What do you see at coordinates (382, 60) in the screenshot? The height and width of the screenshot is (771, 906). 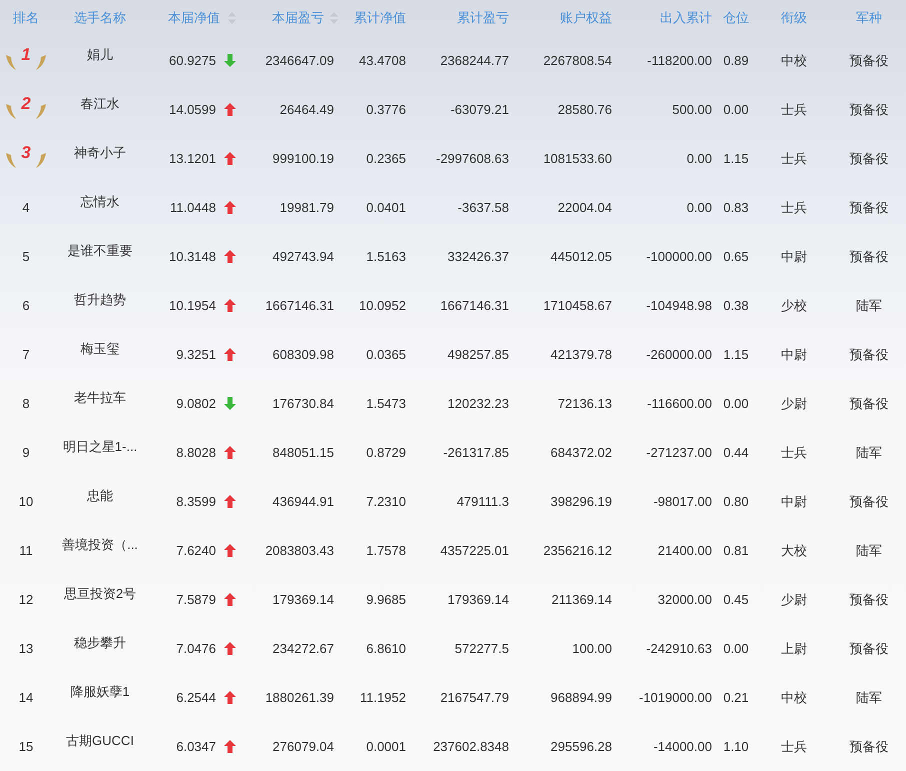 I see `table-cell: 43.4708` at bounding box center [382, 60].